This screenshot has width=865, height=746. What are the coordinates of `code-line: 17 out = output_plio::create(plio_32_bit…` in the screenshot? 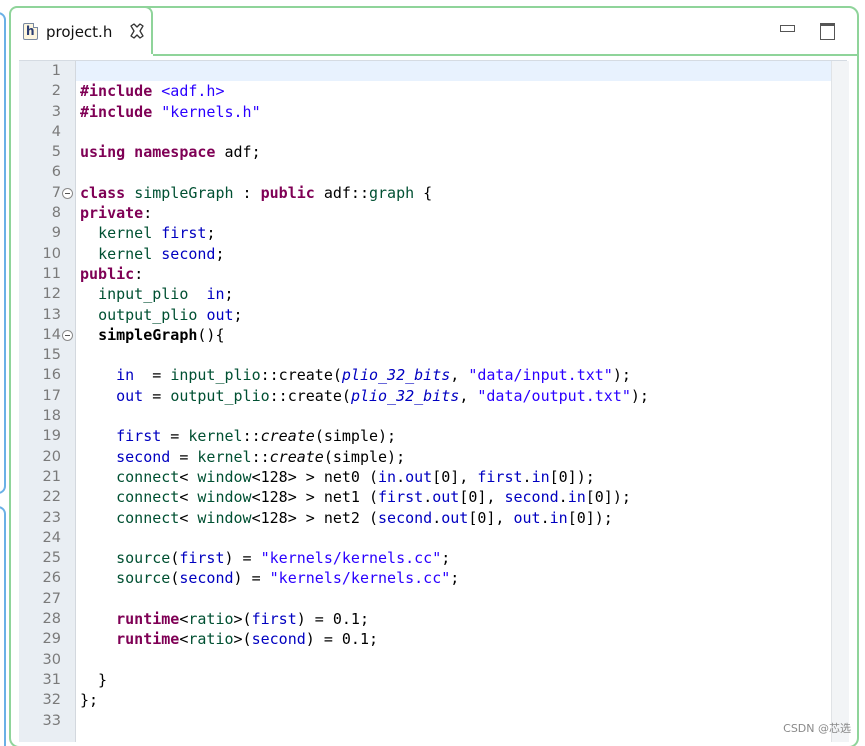 It's located at (433, 396).